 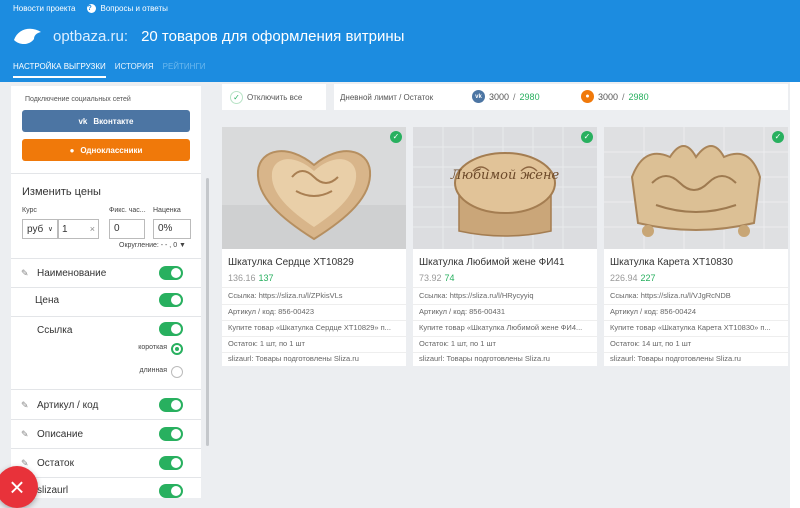 I want to click on close-icon: ×, so click(x=17, y=487).